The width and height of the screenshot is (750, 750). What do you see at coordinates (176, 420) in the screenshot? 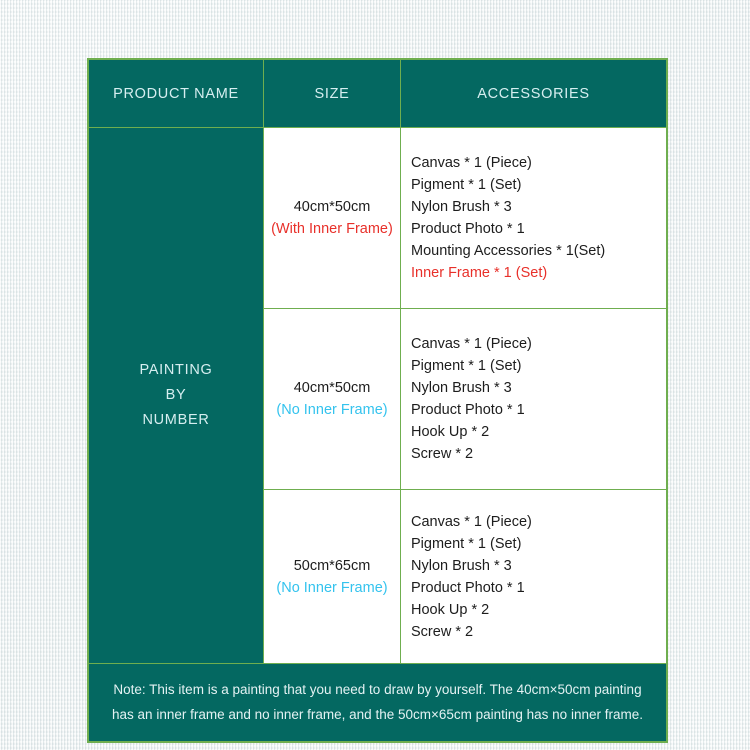
I see `product-name-line-3: NUMBER` at bounding box center [176, 420].